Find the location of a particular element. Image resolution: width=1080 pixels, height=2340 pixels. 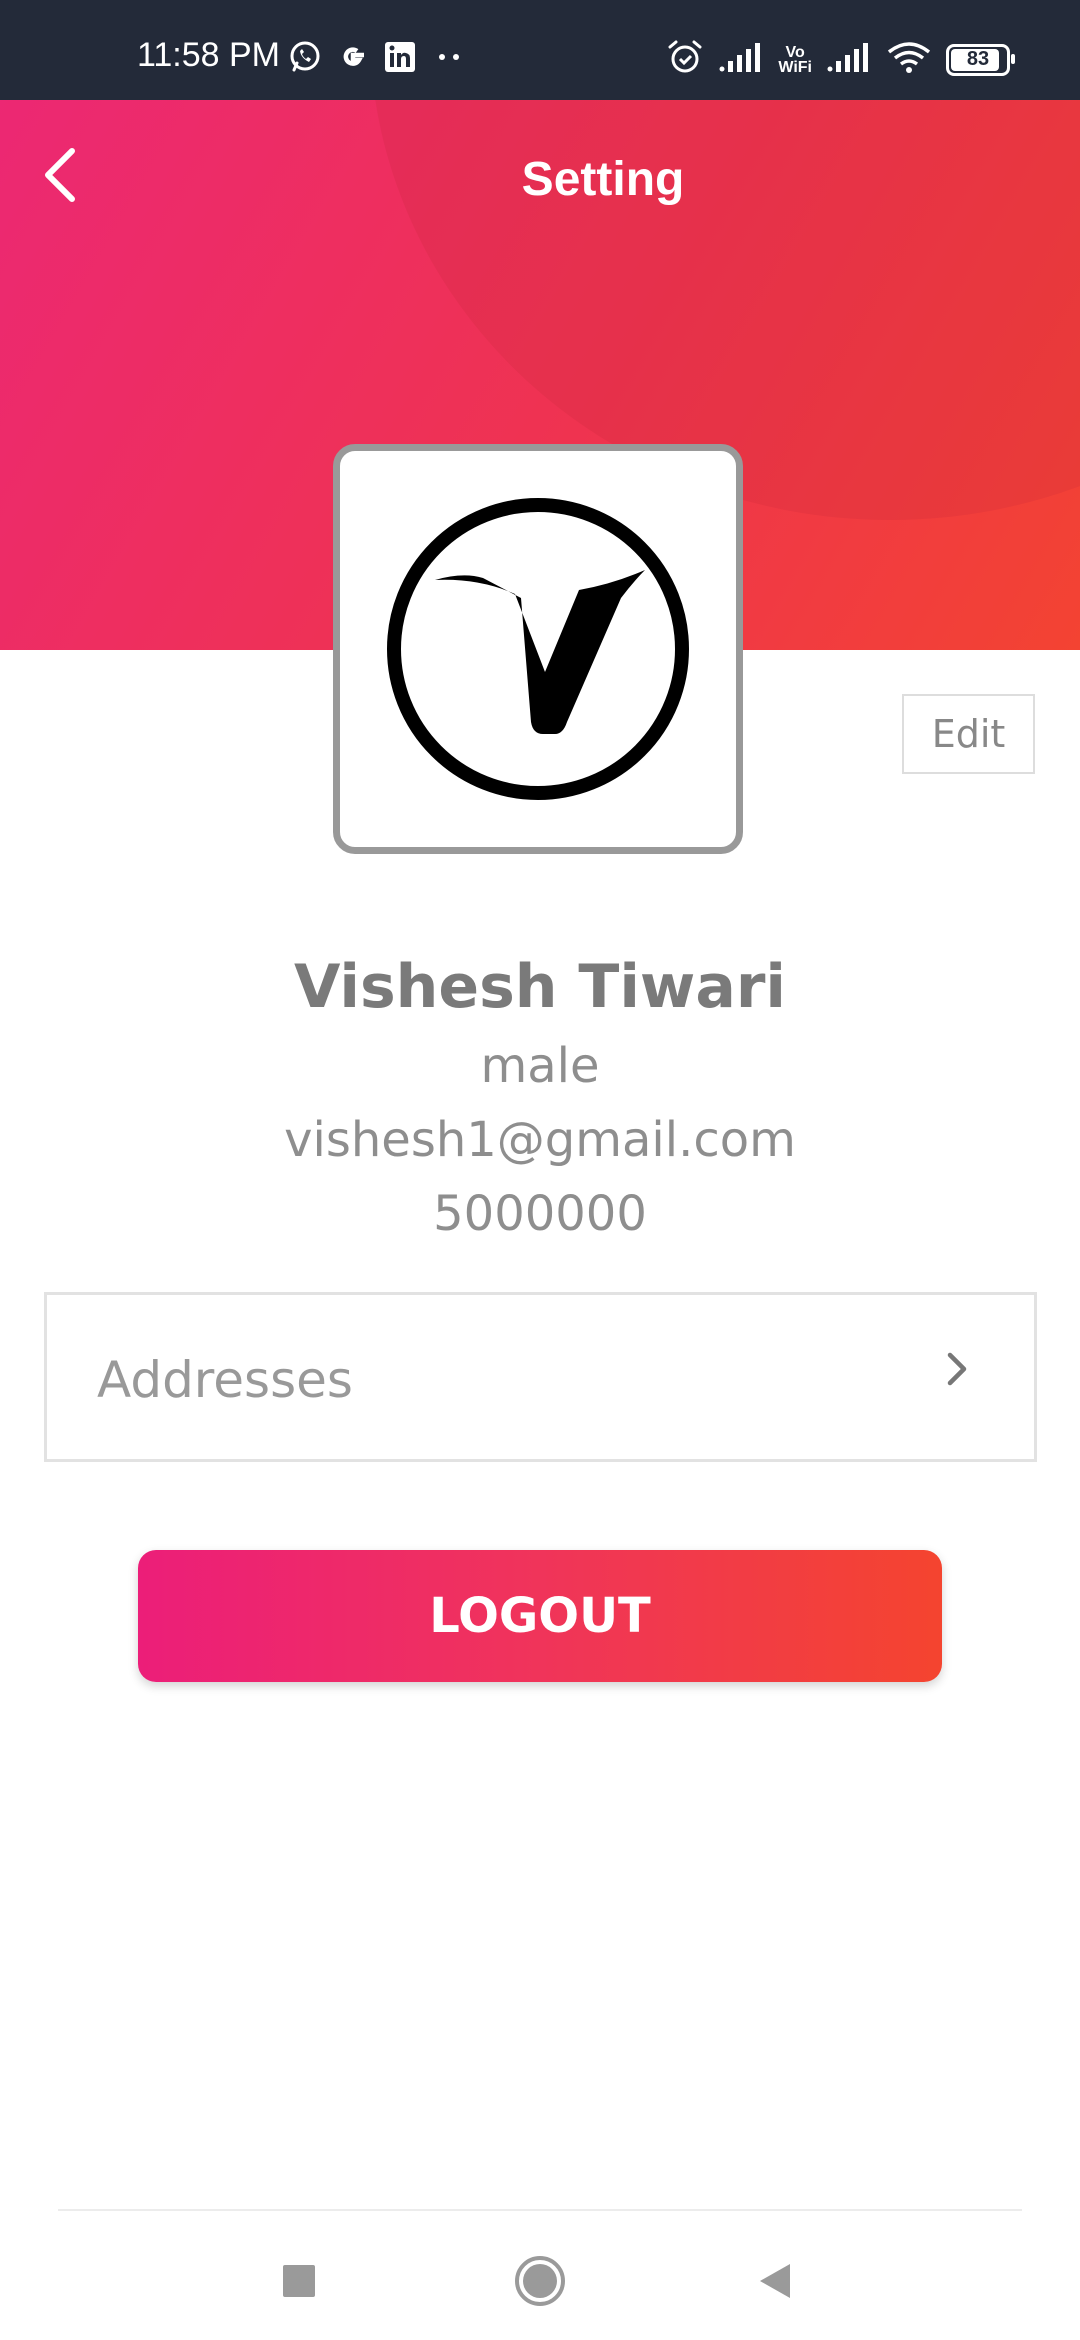

chevron-right-icon is located at coordinates (957, 1369).